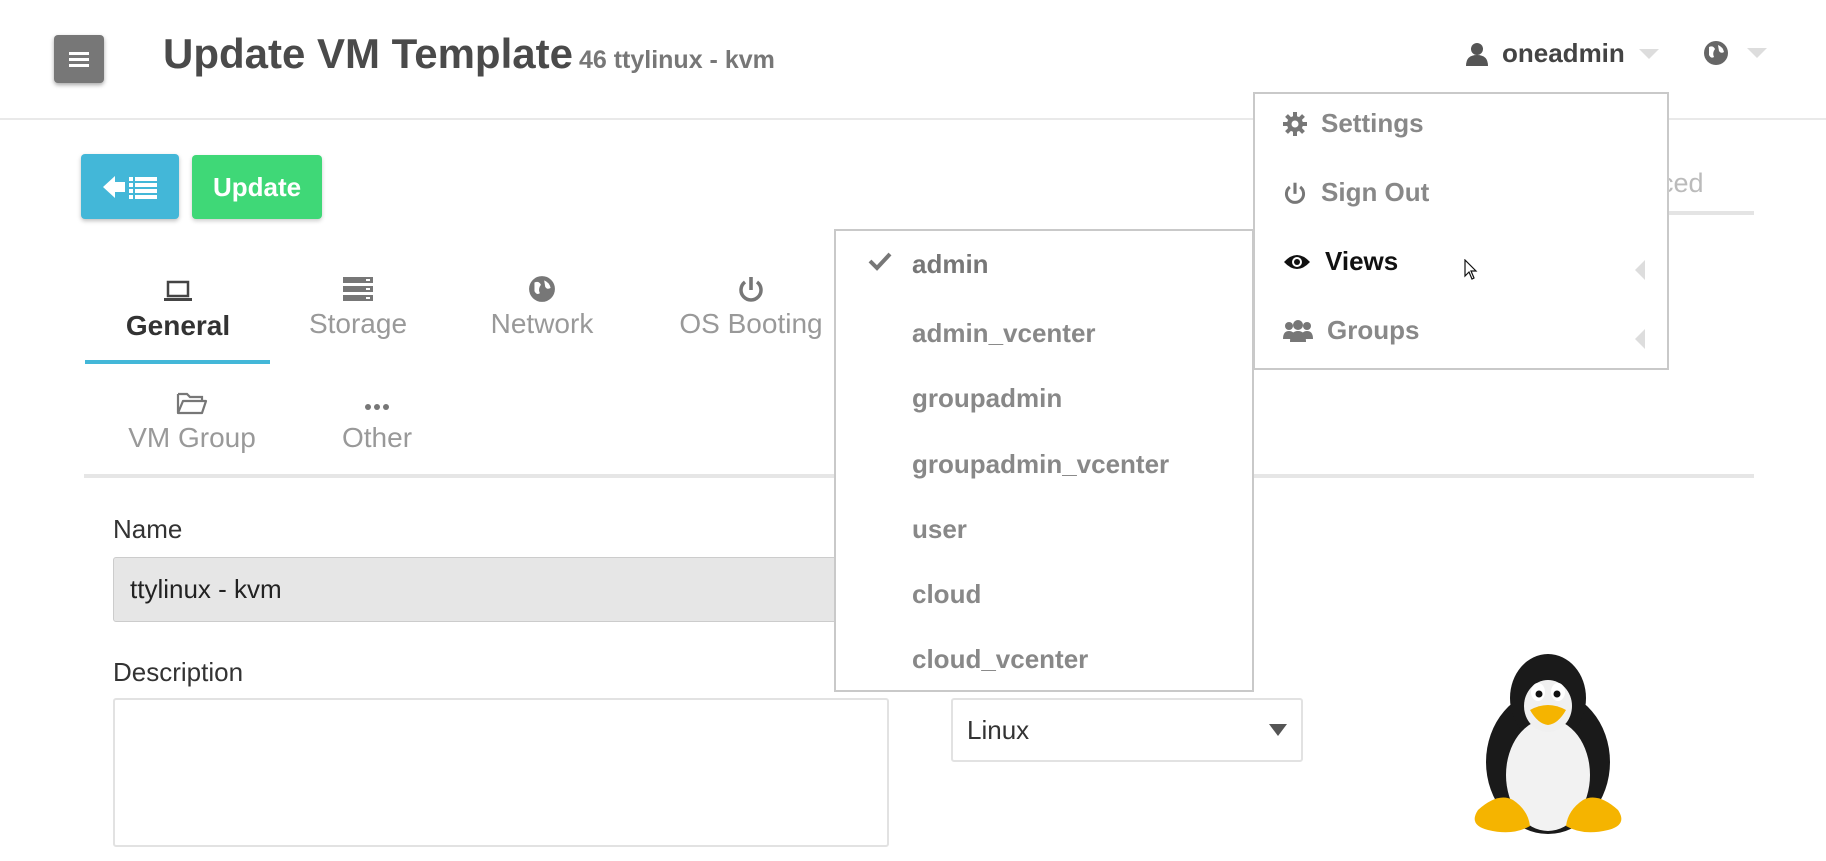  Describe the element at coordinates (377, 421) in the screenshot. I see `tab-other: Other` at that location.